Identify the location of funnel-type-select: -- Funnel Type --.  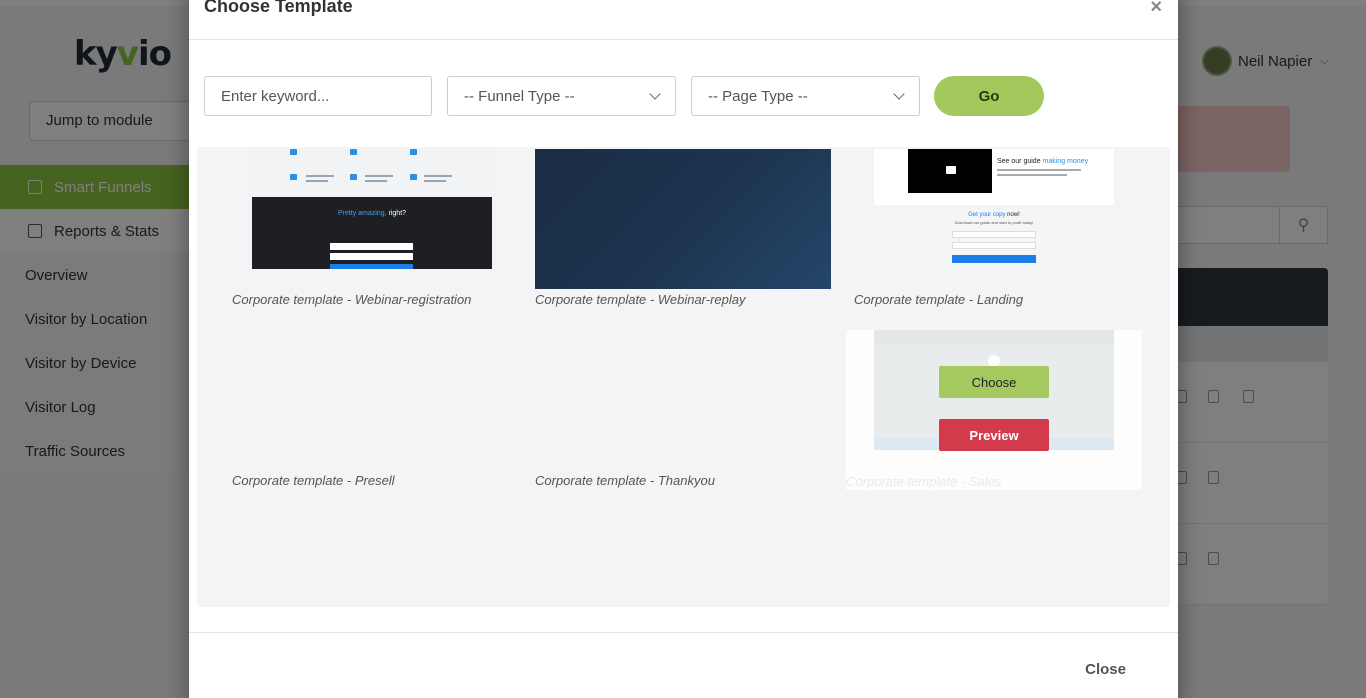
(561, 96).